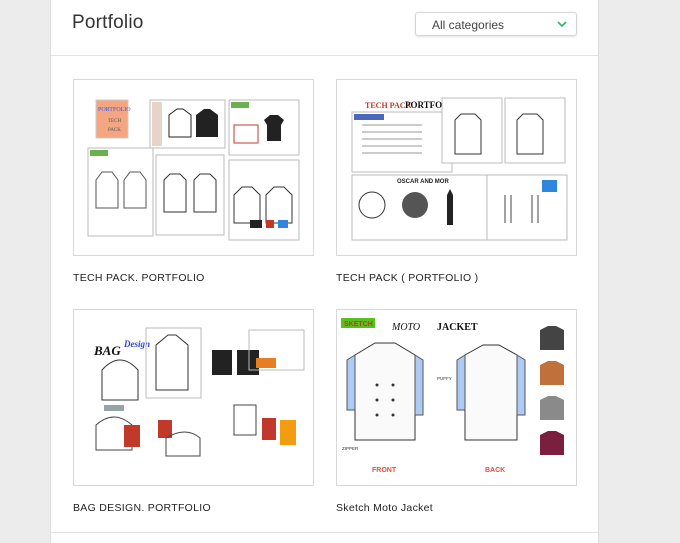 The image size is (680, 543). What do you see at coordinates (107, 350) in the screenshot?
I see `logo-text-a: BAG` at bounding box center [107, 350].